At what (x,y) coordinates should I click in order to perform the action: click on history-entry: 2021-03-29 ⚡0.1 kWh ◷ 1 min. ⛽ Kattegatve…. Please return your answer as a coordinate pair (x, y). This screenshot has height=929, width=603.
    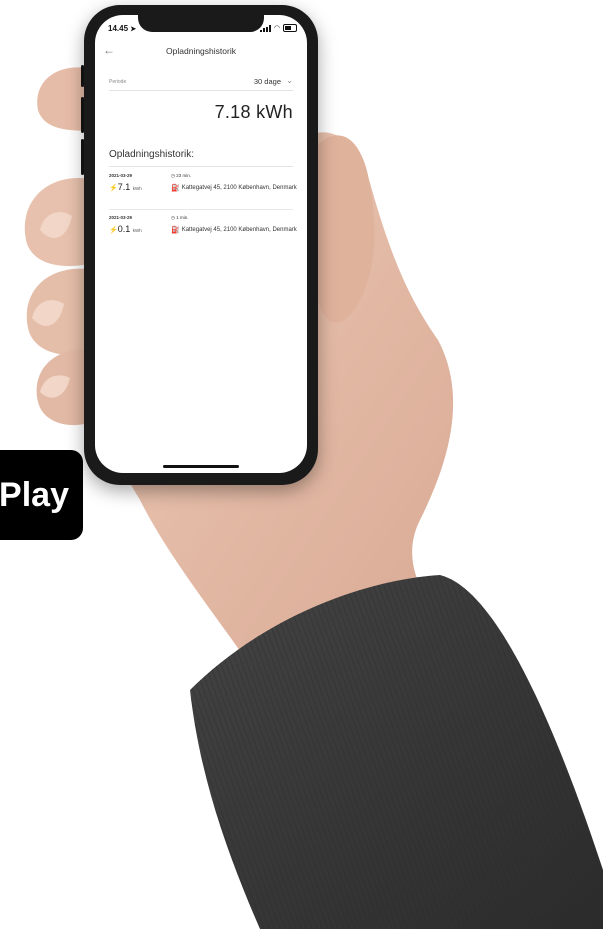
    Looking at the image, I should click on (203, 235).